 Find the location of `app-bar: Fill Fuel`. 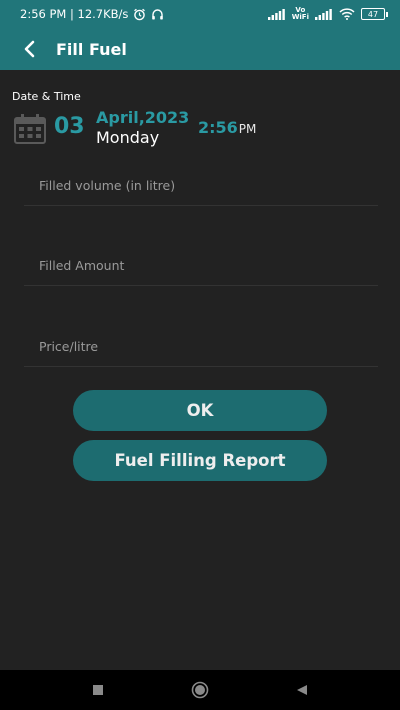

app-bar: Fill Fuel is located at coordinates (200, 49).